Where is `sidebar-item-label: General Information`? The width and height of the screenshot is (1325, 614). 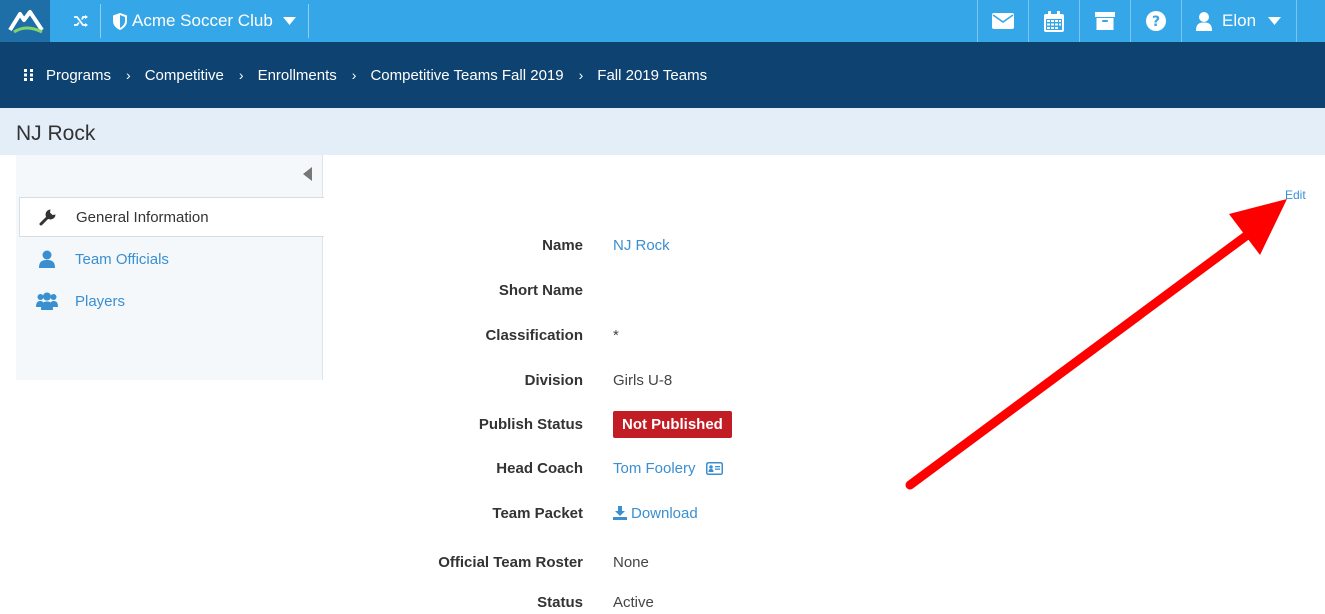
sidebar-item-label: General Information is located at coordinates (142, 217).